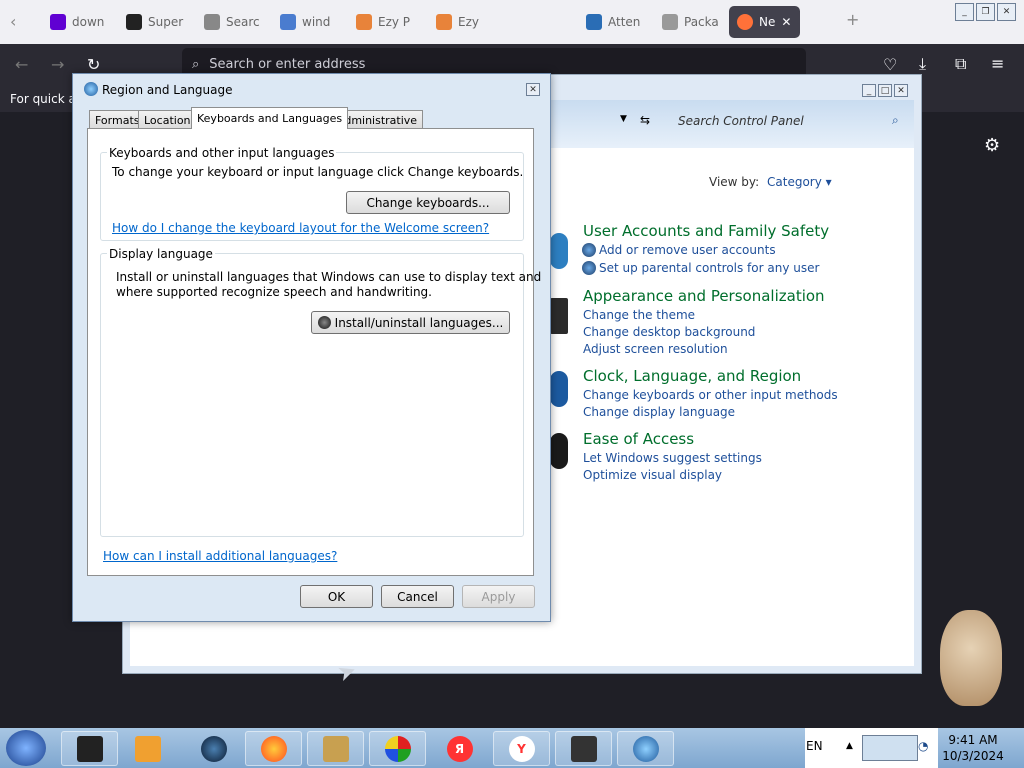 Image resolution: width=1024 pixels, height=768 pixels. Describe the element at coordinates (167, 90) in the screenshot. I see `dialog-title: Region and Language` at that location.